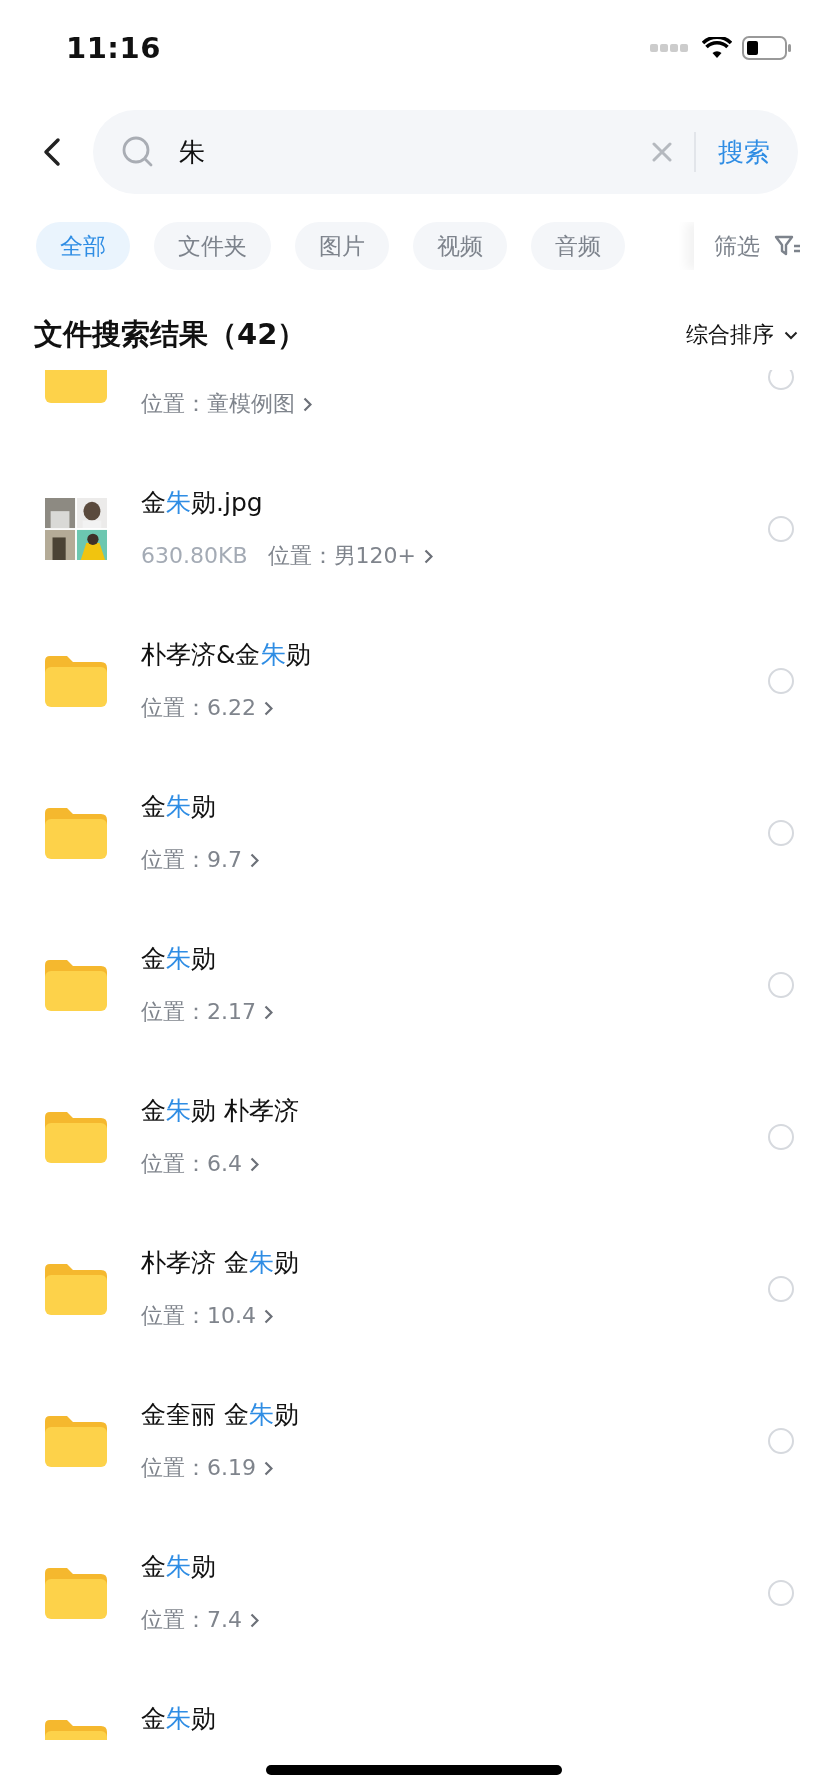 The width and height of the screenshot is (828, 1792). I want to click on location-link: 位置：7.4, so click(200, 1620).